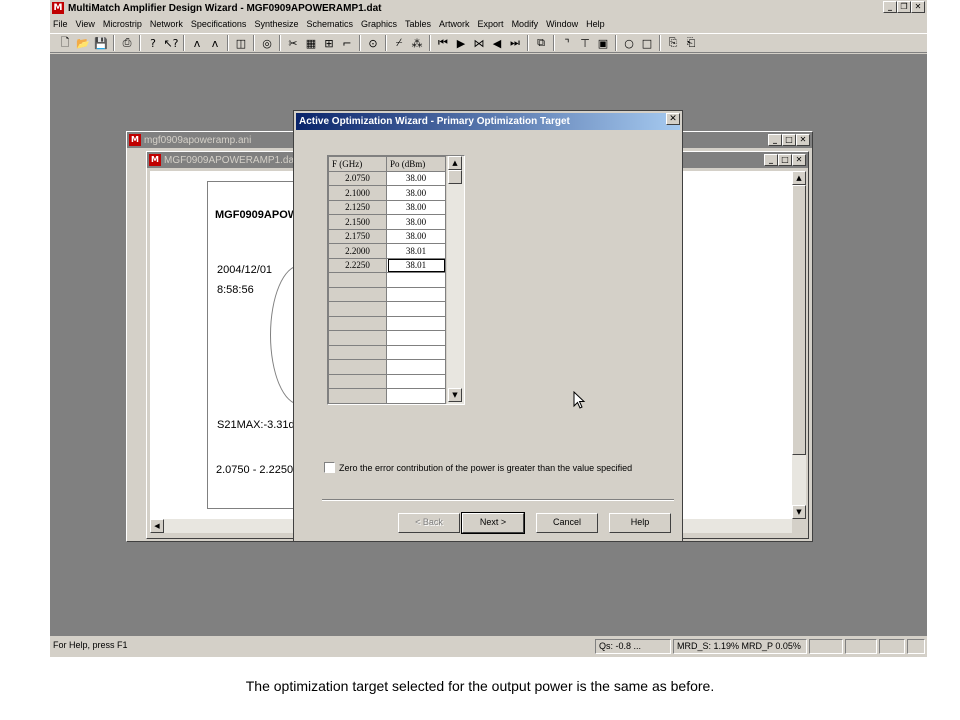 The image size is (960, 720). Describe the element at coordinates (429, 523) in the screenshot. I see `back-button: < Back` at that location.